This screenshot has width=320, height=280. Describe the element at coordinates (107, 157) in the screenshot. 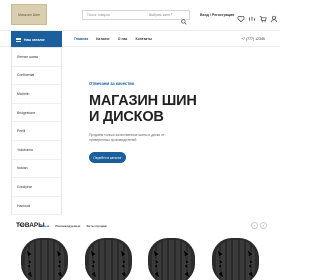

I see `go-to-catalog-button: Перейти в каталог` at that location.